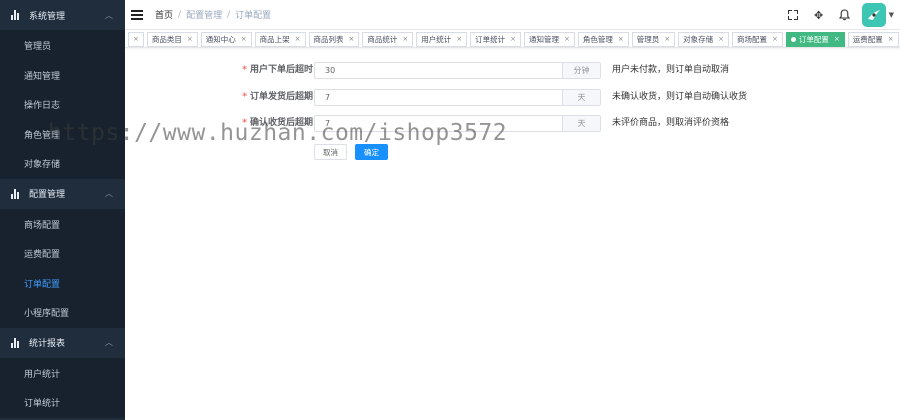  I want to click on tag-label: 管理员, so click(648, 39).